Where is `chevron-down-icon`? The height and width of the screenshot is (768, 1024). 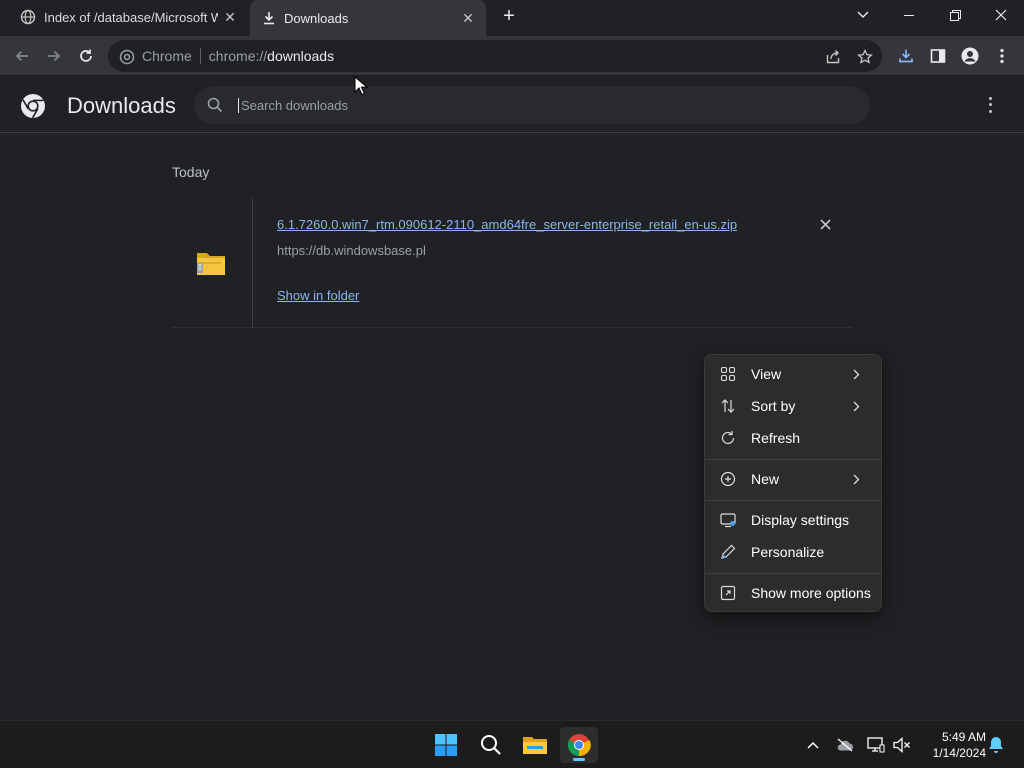
chevron-down-icon is located at coordinates (863, 15).